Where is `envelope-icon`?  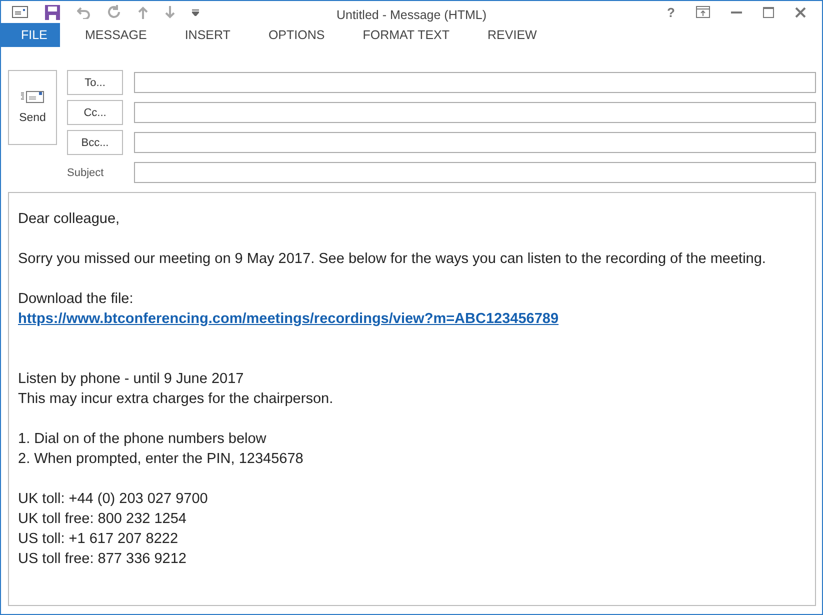
envelope-icon is located at coordinates (32, 97).